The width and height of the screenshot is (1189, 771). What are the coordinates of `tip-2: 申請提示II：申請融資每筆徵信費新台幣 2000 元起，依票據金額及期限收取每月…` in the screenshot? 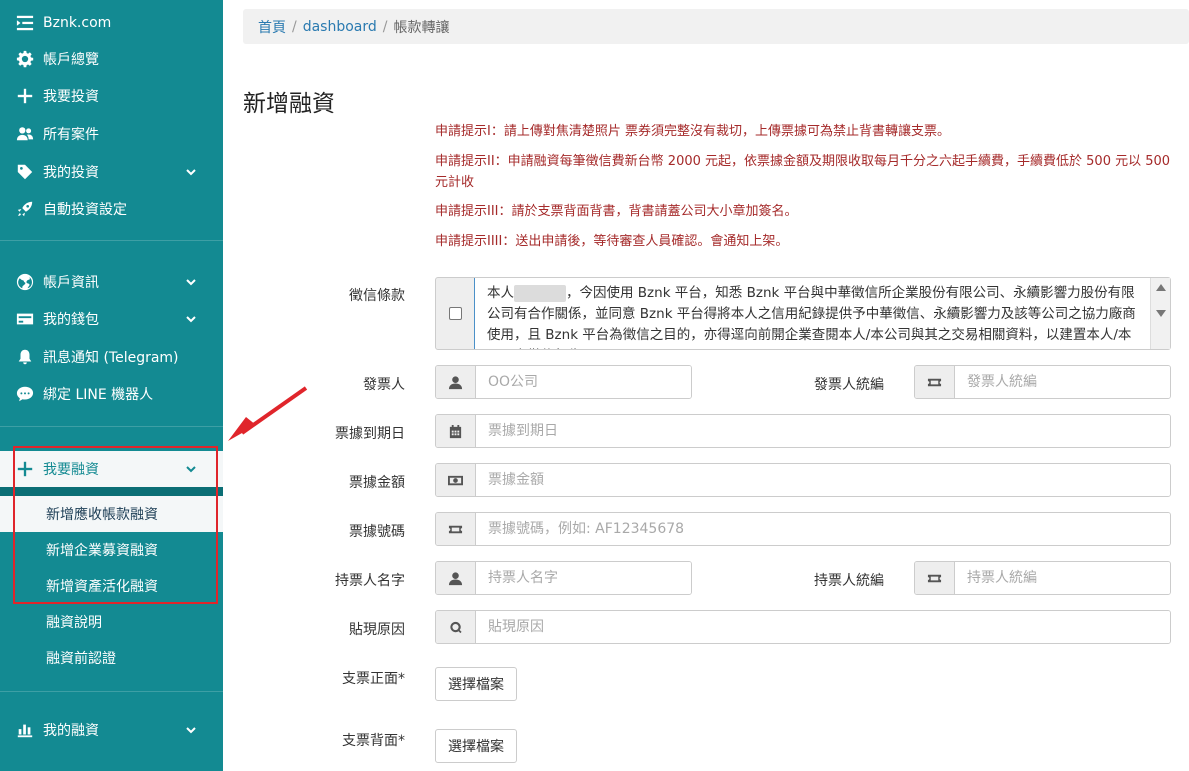 It's located at (803, 172).